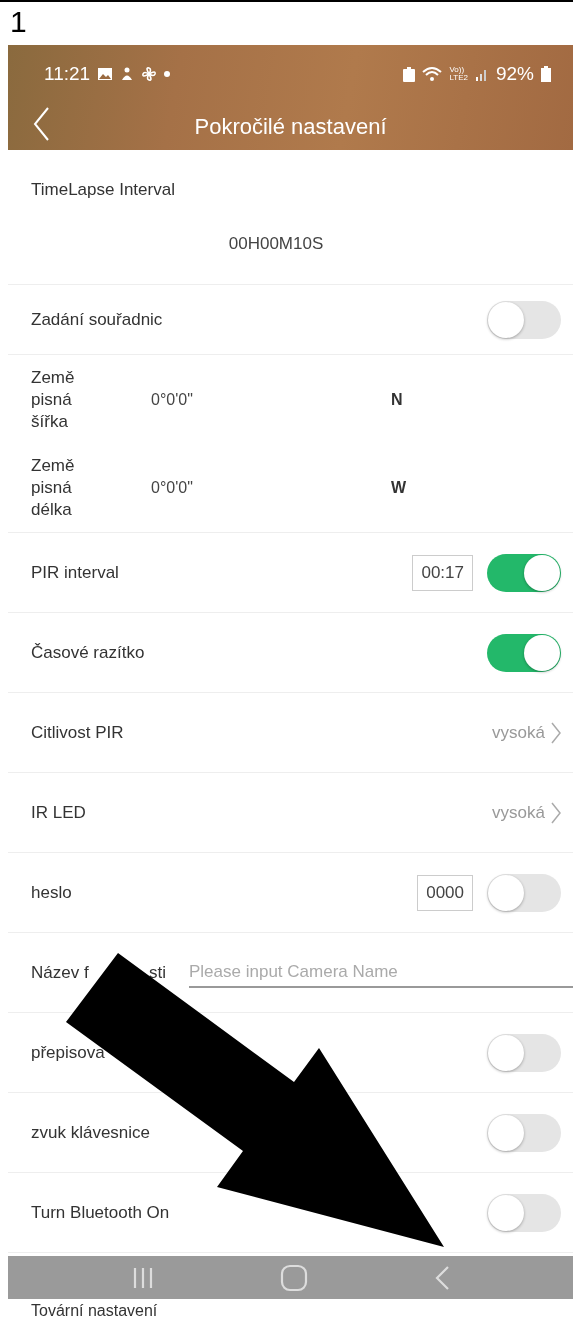 The height and width of the screenshot is (1320, 573). Describe the element at coordinates (397, 399) in the screenshot. I see `direction-label: N` at that location.